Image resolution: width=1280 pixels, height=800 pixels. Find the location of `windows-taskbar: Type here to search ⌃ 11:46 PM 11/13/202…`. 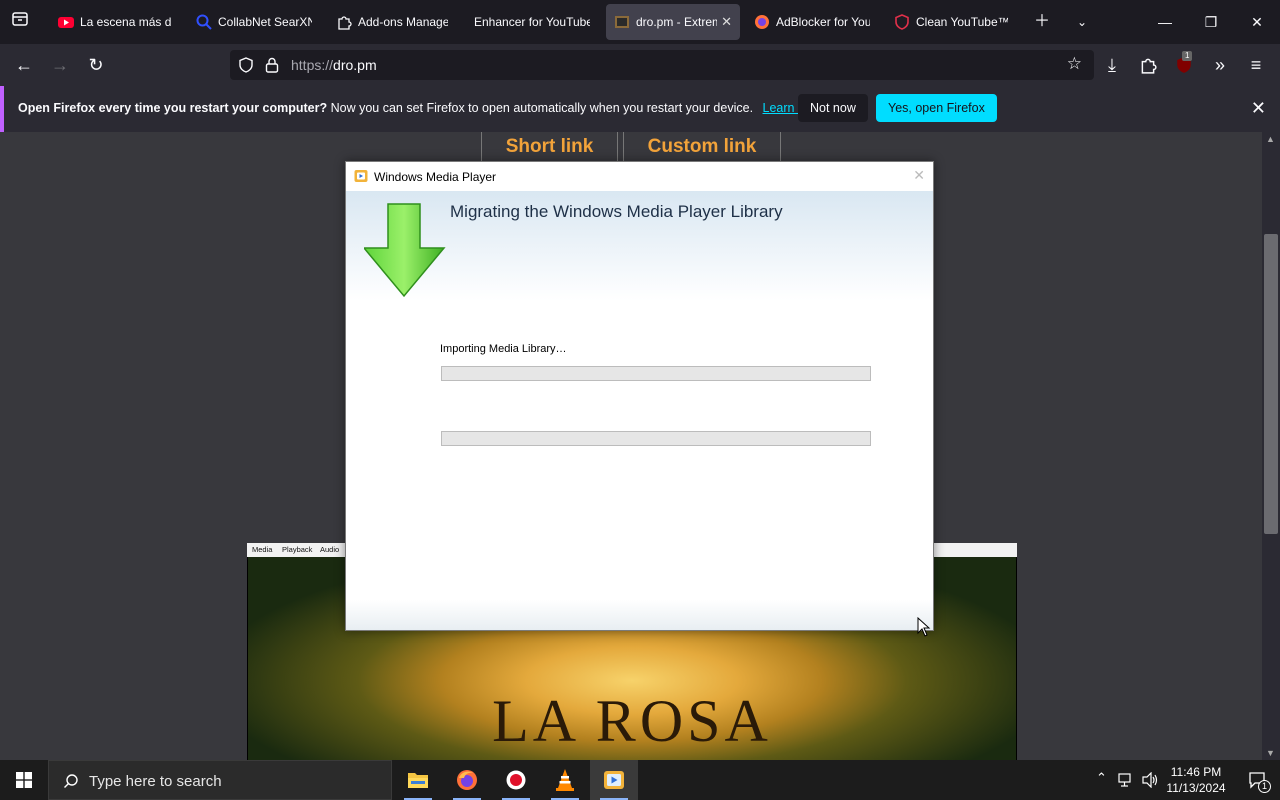

windows-taskbar: Type here to search ⌃ 11:46 PM 11/13/202… is located at coordinates (640, 780).